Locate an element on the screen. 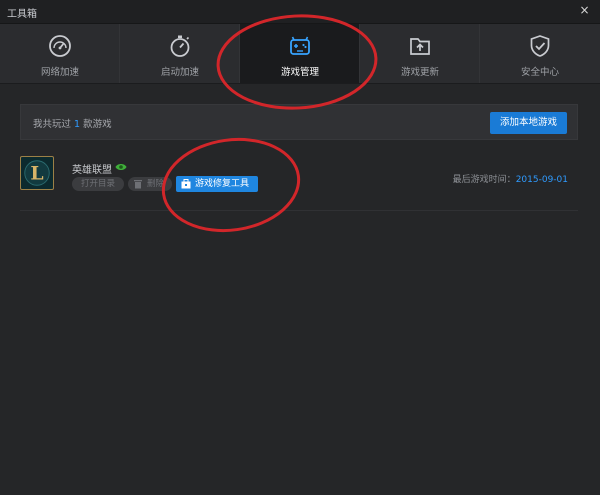 The width and height of the screenshot is (600, 495). games-count-text: 我共玩过 1 款游戏 is located at coordinates (72, 123).